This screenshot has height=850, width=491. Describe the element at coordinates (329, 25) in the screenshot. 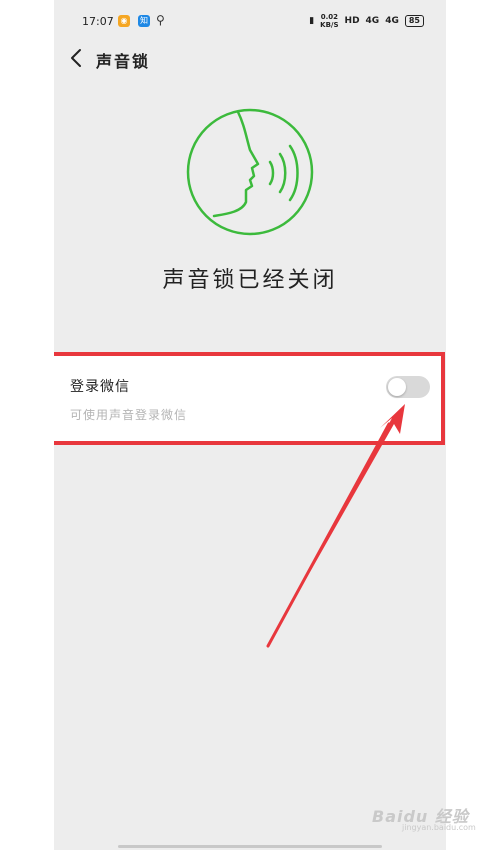

I see `net-speed-unit: KB/S` at that location.